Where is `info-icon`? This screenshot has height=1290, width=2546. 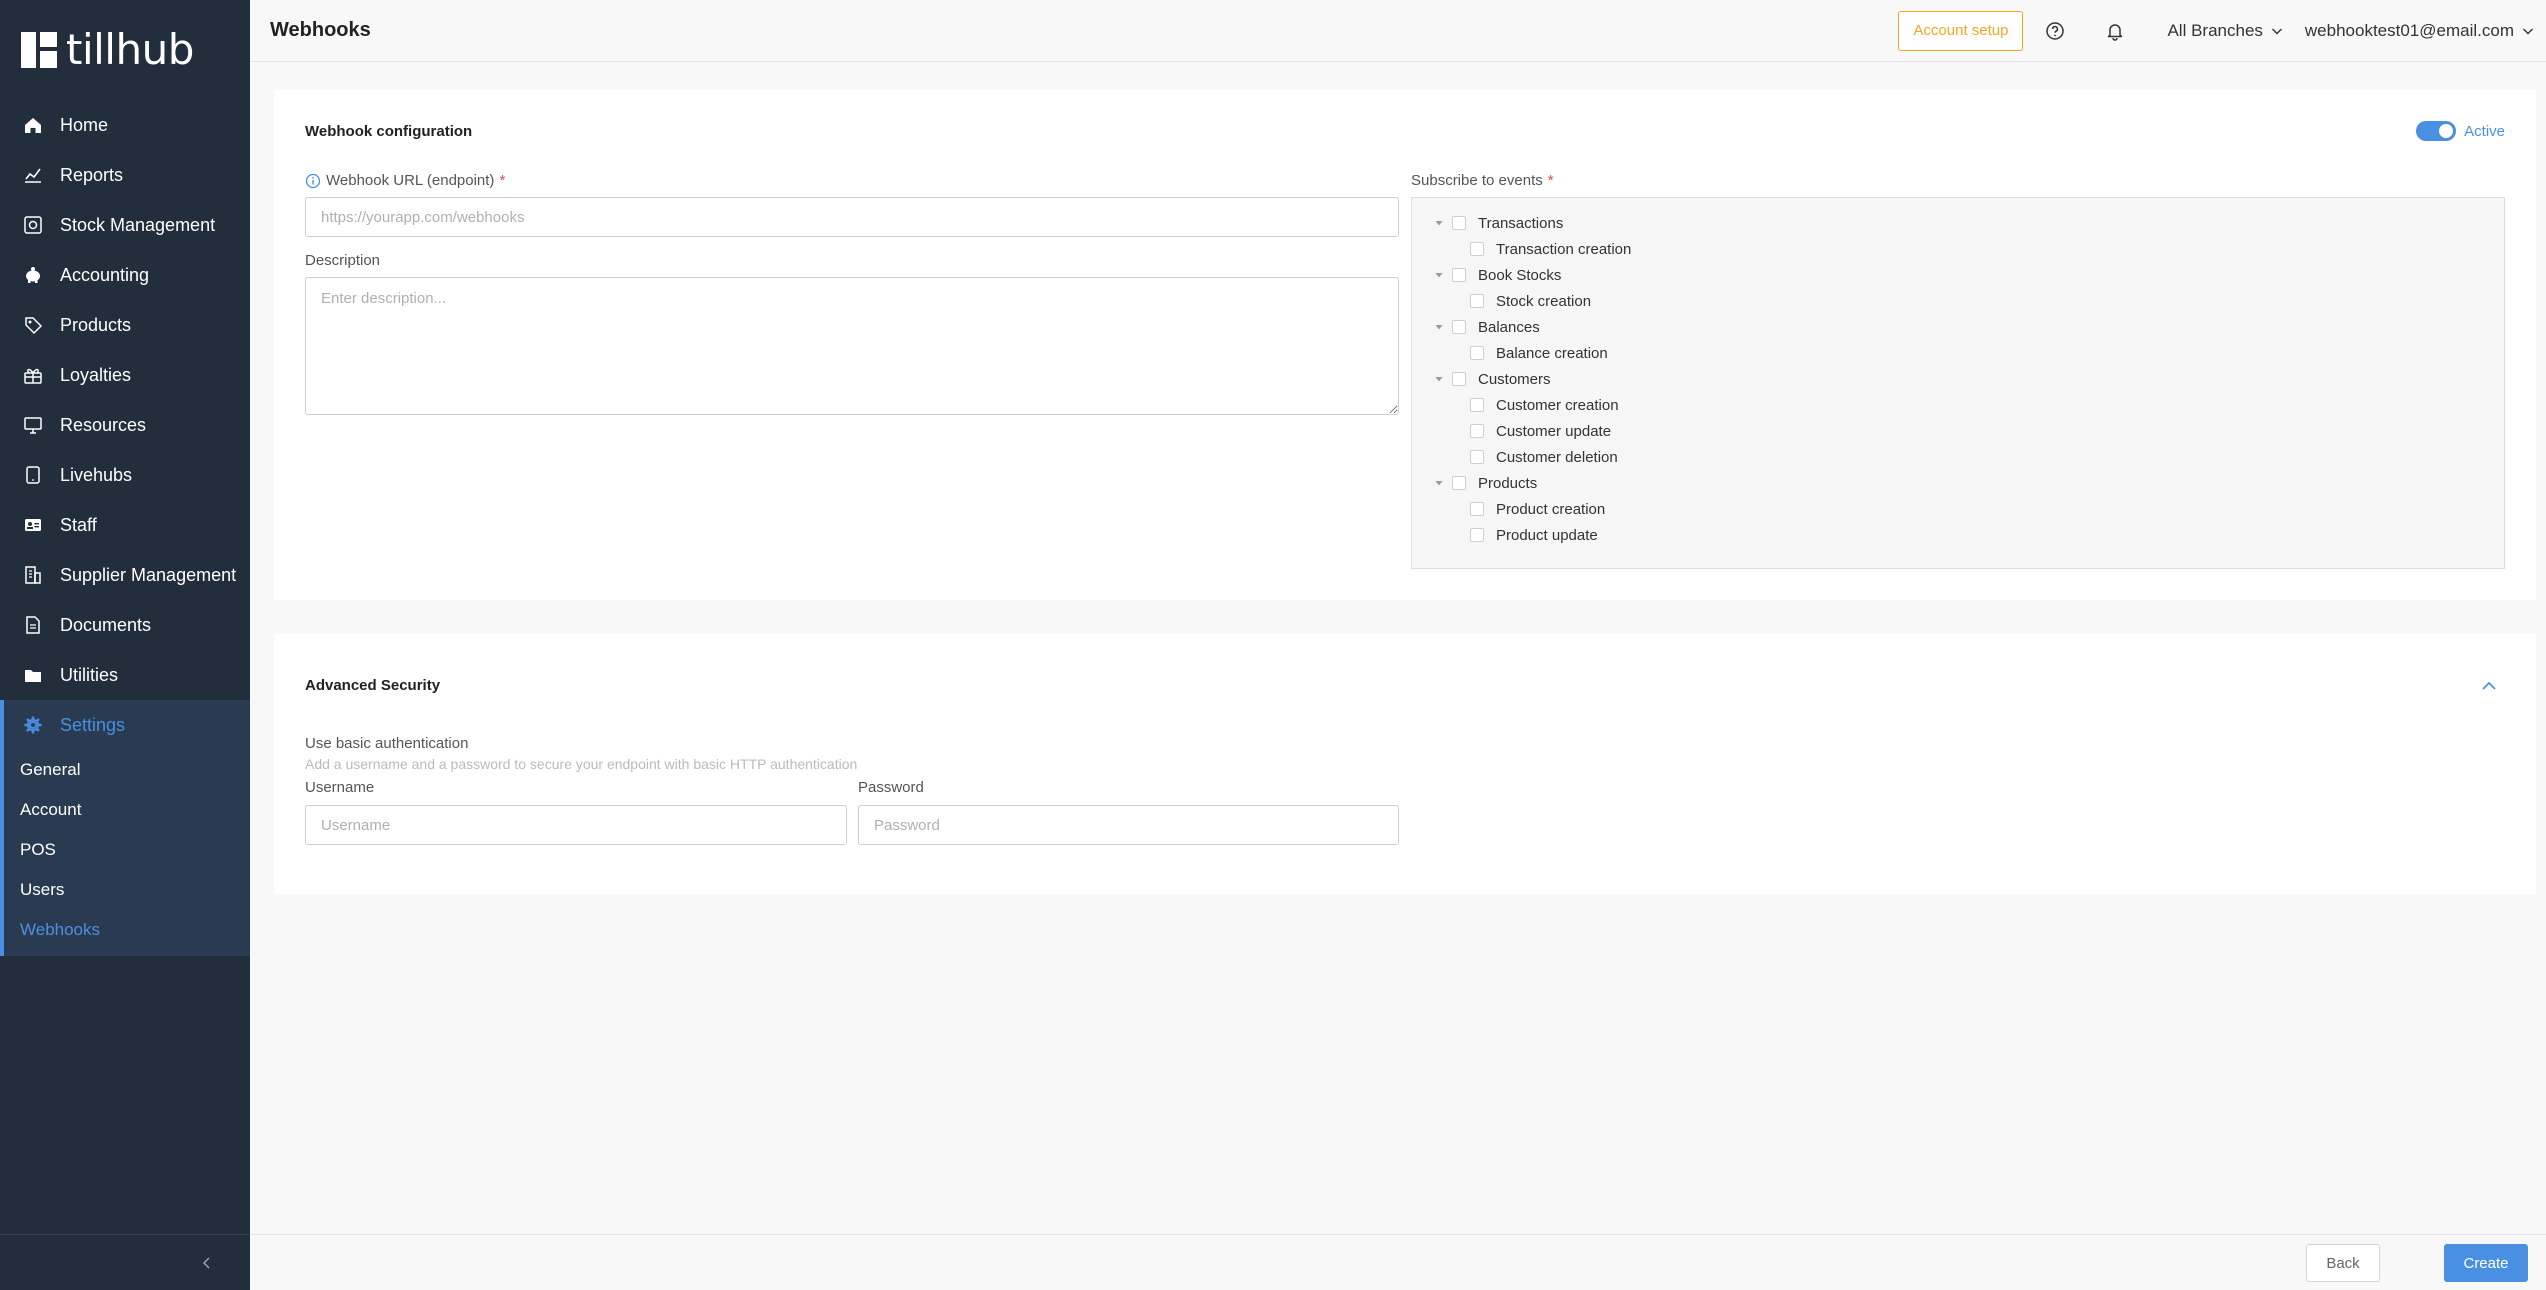 info-icon is located at coordinates (313, 180).